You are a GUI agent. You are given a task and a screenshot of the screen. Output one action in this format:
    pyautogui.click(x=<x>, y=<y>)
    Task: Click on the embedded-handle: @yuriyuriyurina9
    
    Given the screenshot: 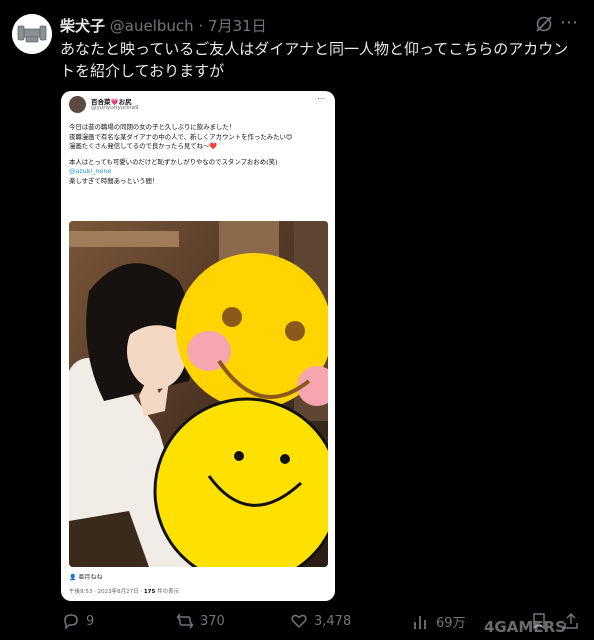 What is the action you would take?
    pyautogui.click(x=115, y=108)
    